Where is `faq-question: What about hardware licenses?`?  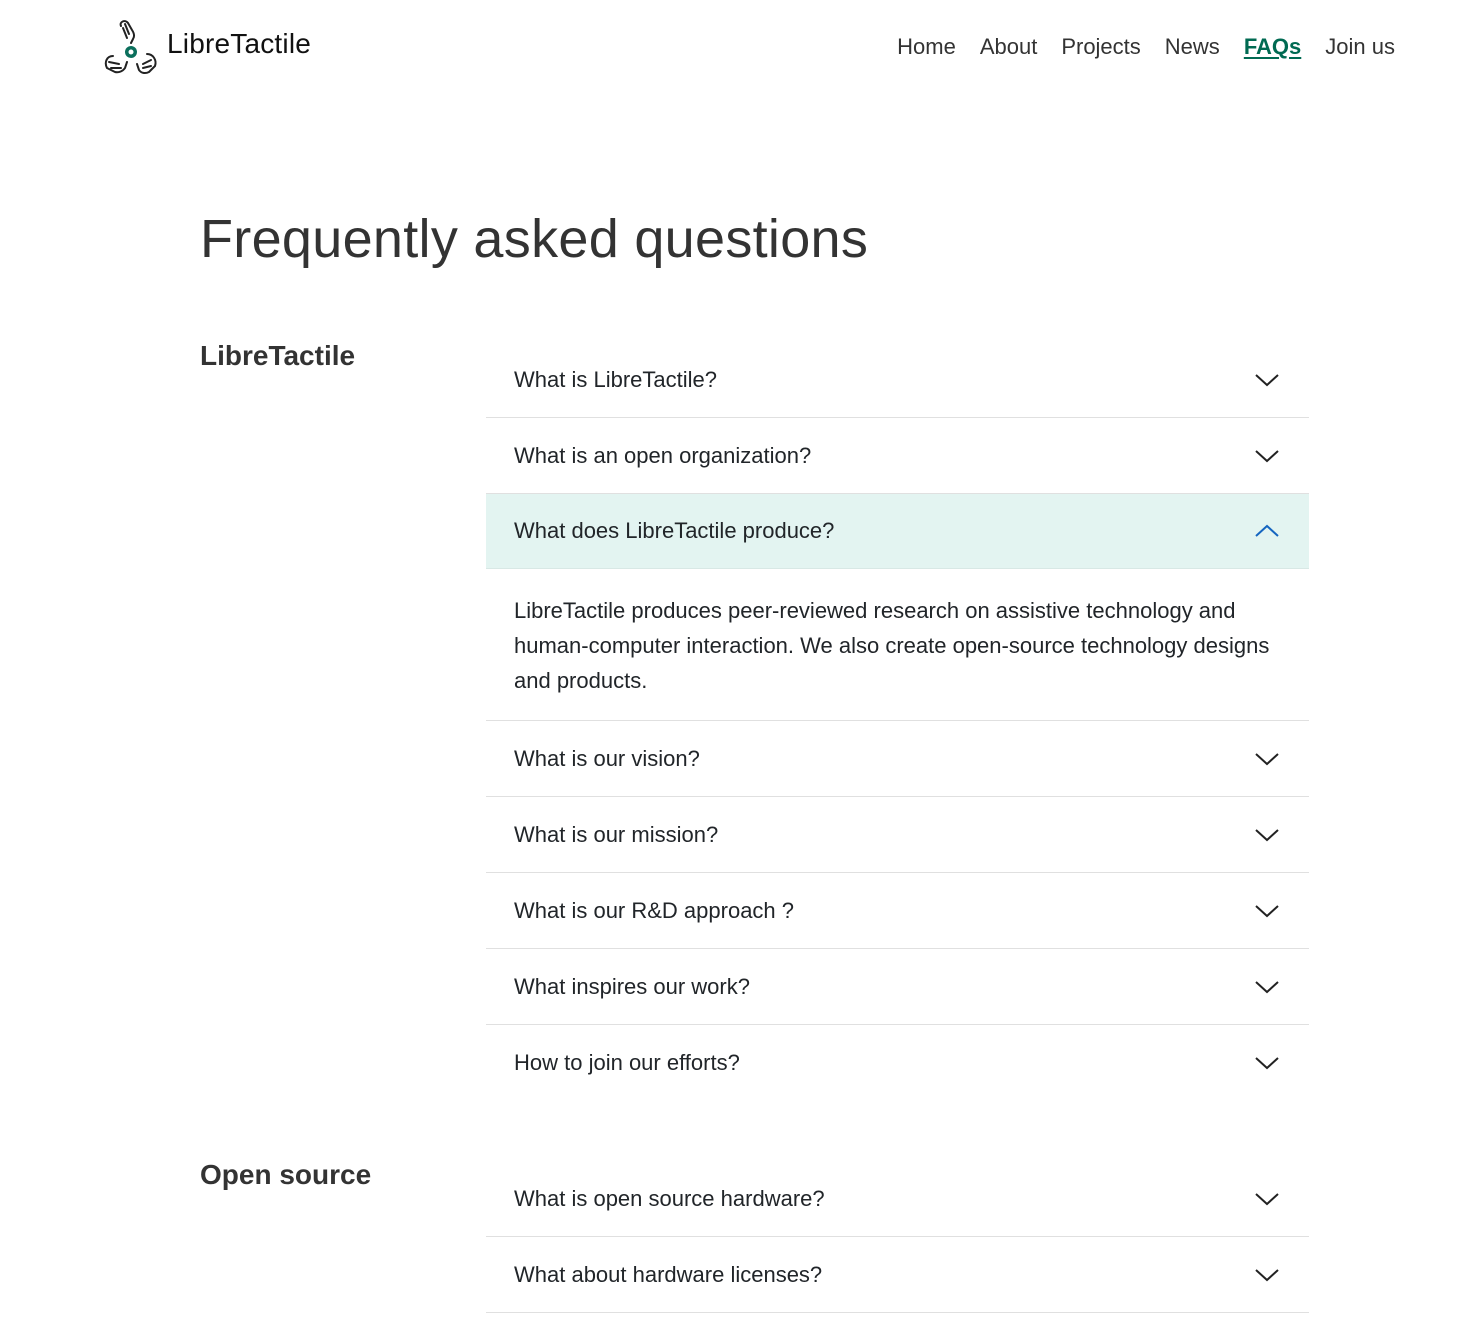 faq-question: What about hardware licenses? is located at coordinates (668, 1274).